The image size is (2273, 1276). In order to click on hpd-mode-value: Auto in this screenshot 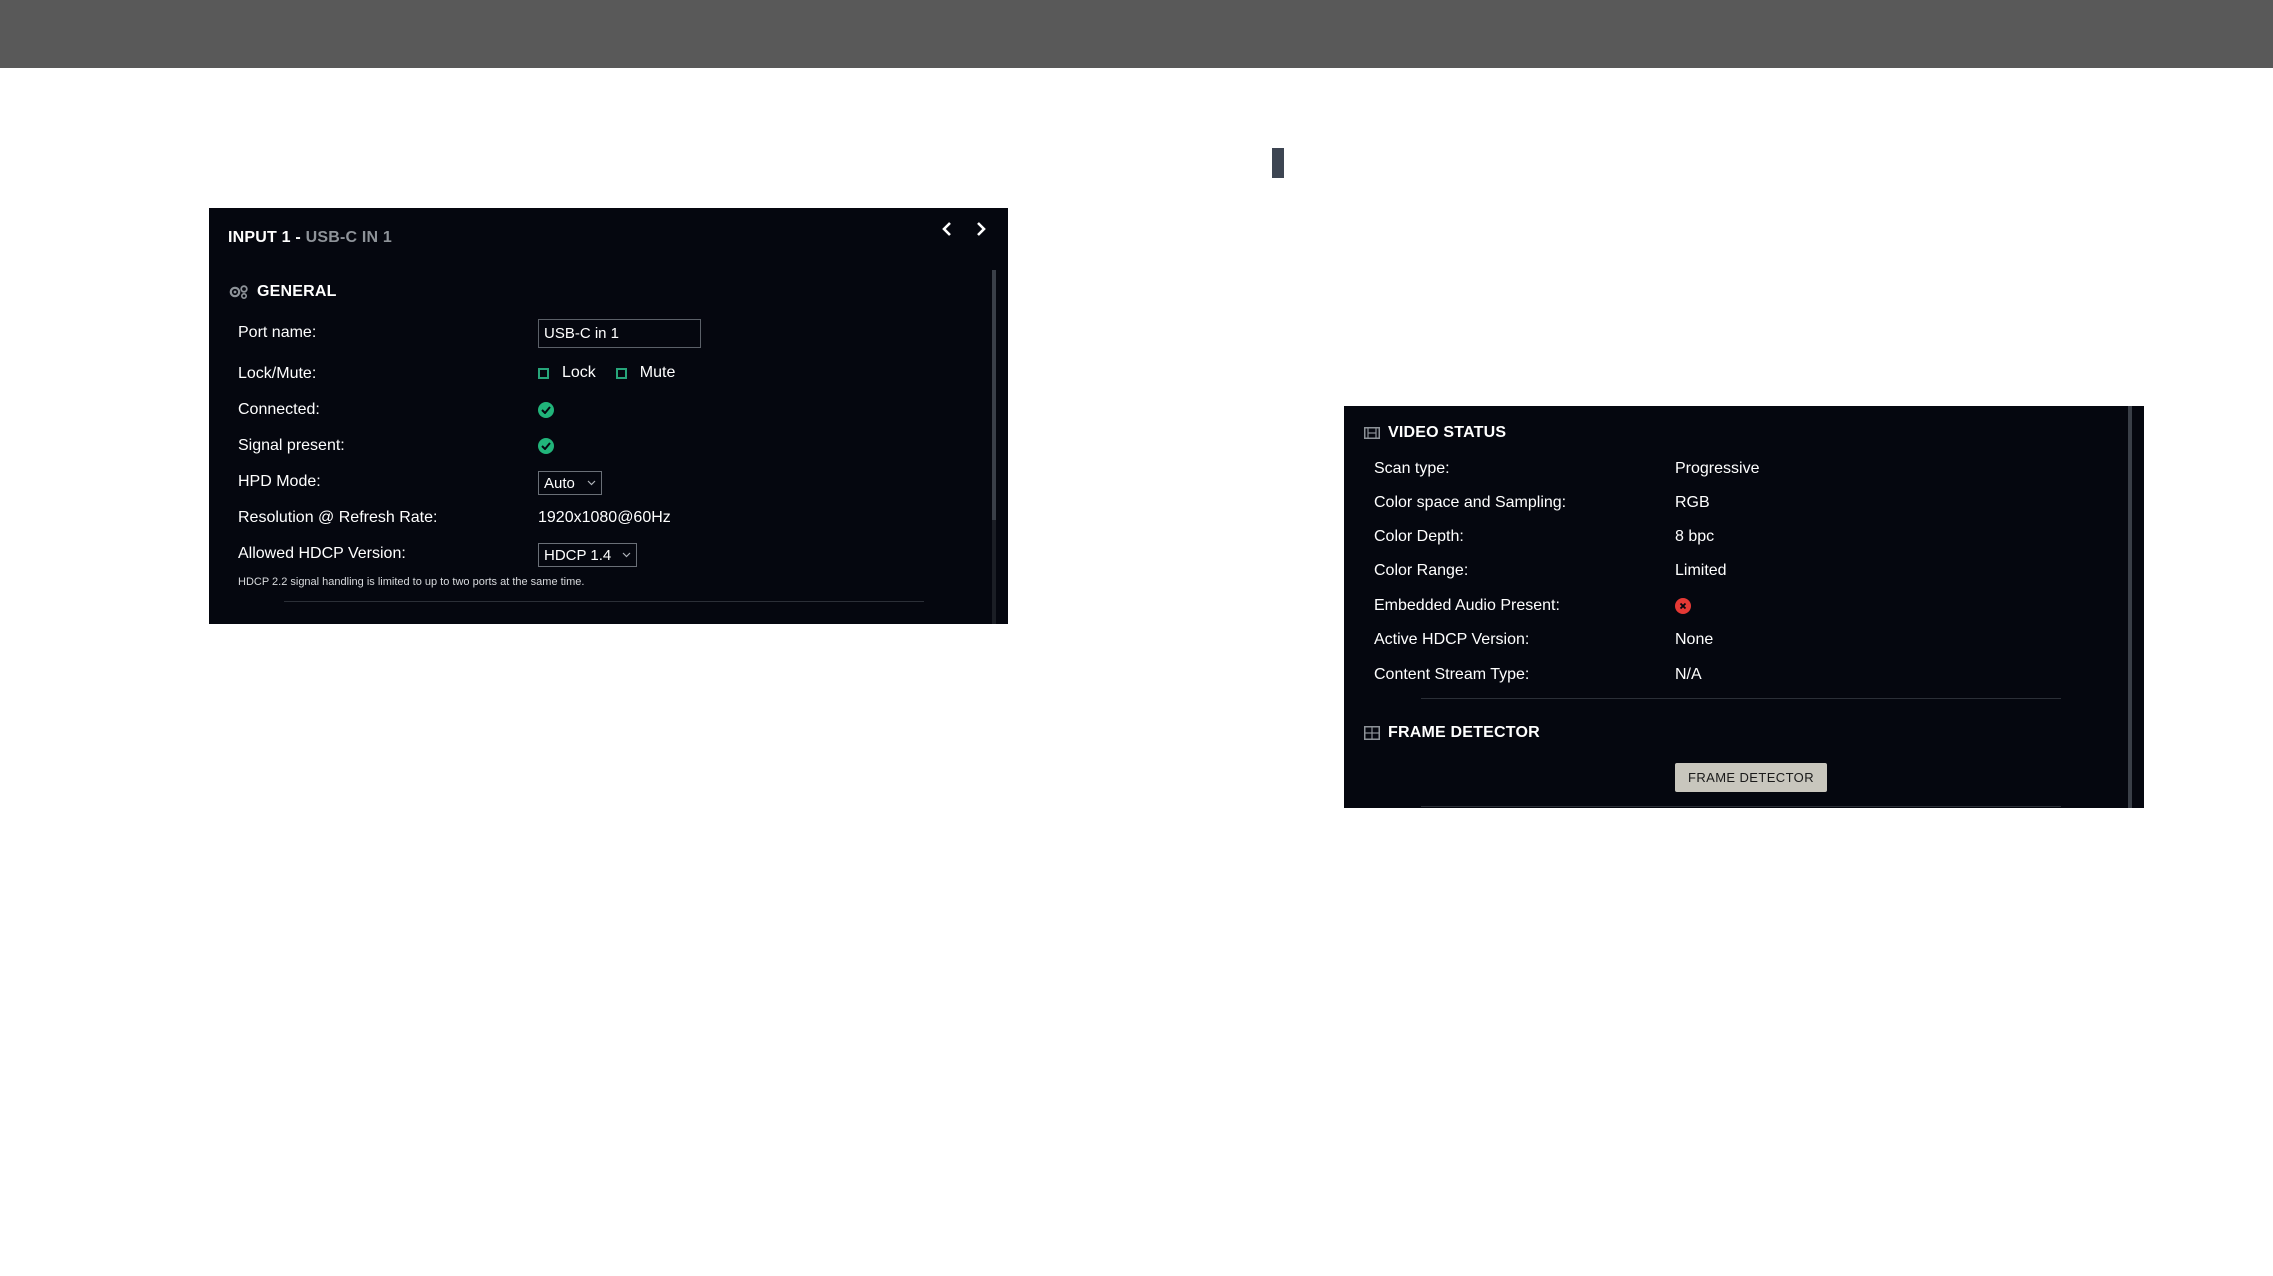, I will do `click(559, 483)`.